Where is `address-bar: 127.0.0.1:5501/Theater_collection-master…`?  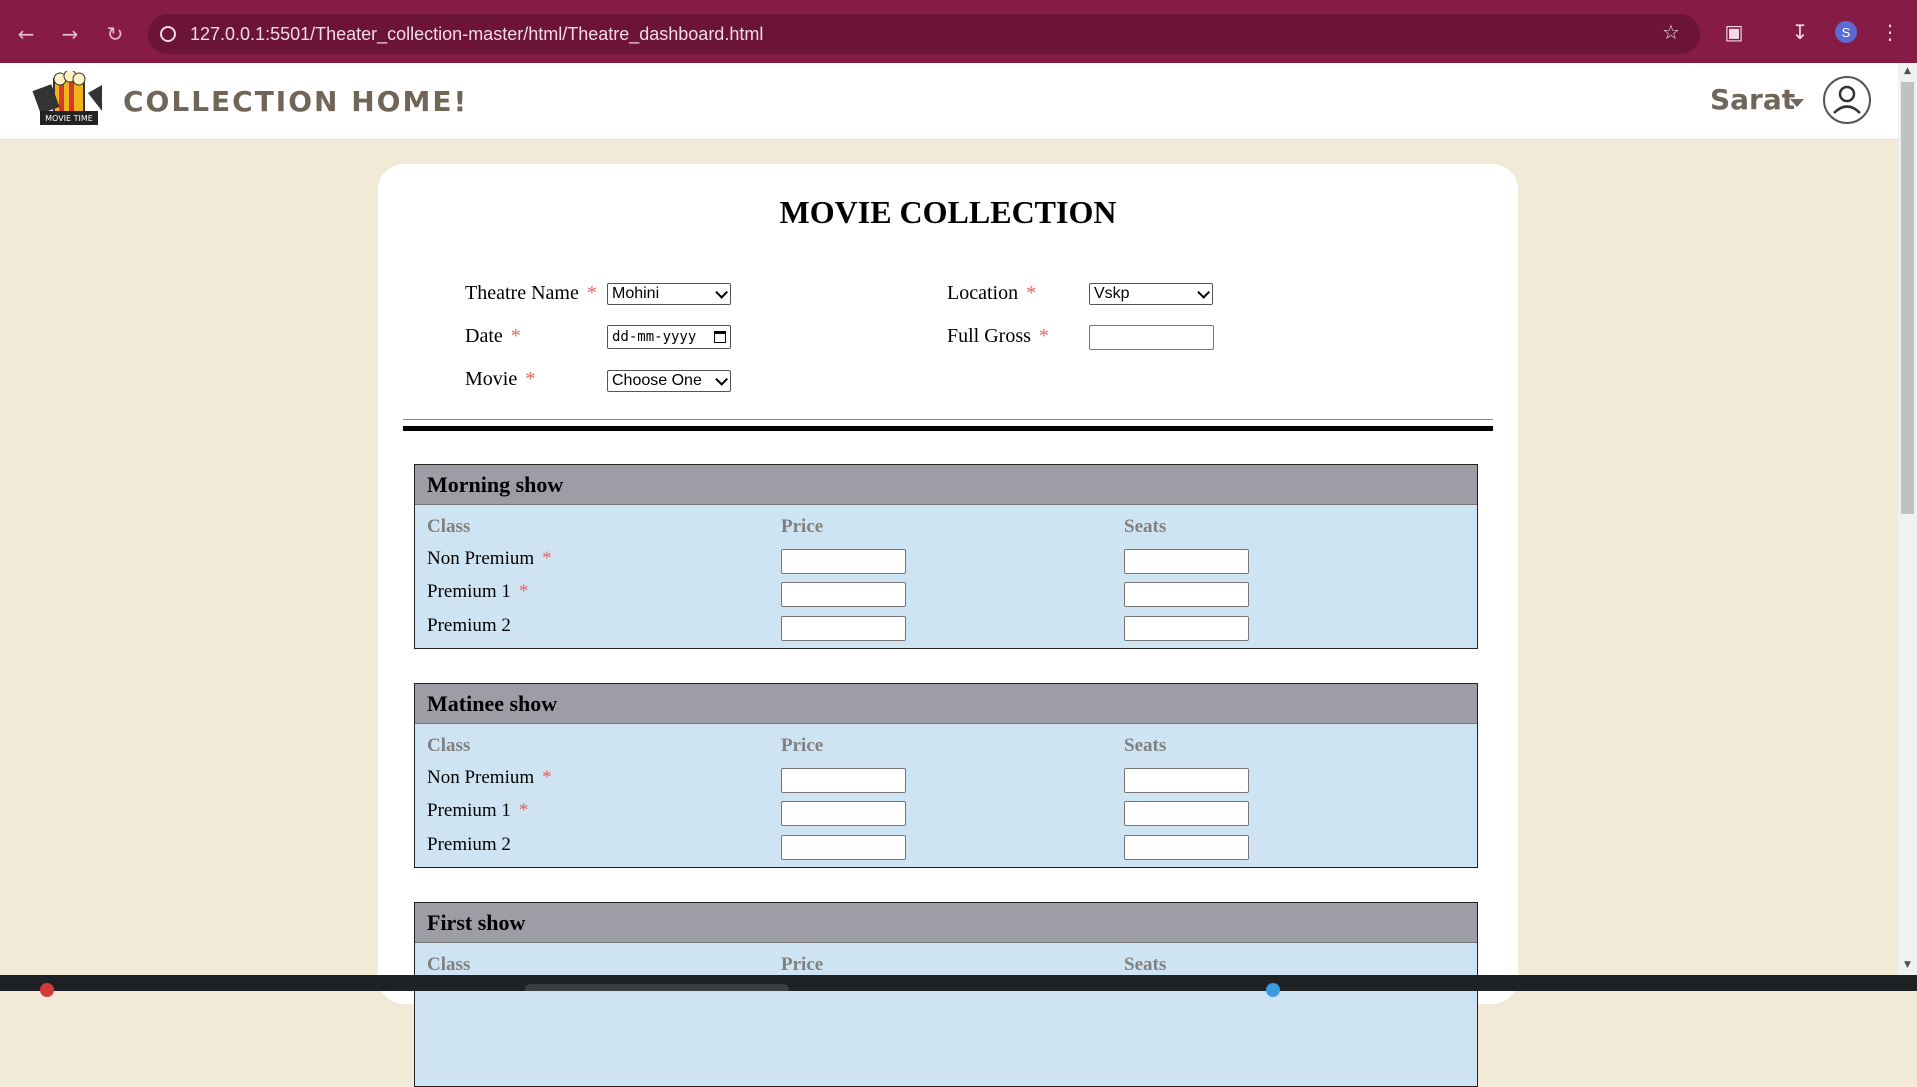 address-bar: 127.0.0.1:5501/Theater_collection-master… is located at coordinates (924, 34).